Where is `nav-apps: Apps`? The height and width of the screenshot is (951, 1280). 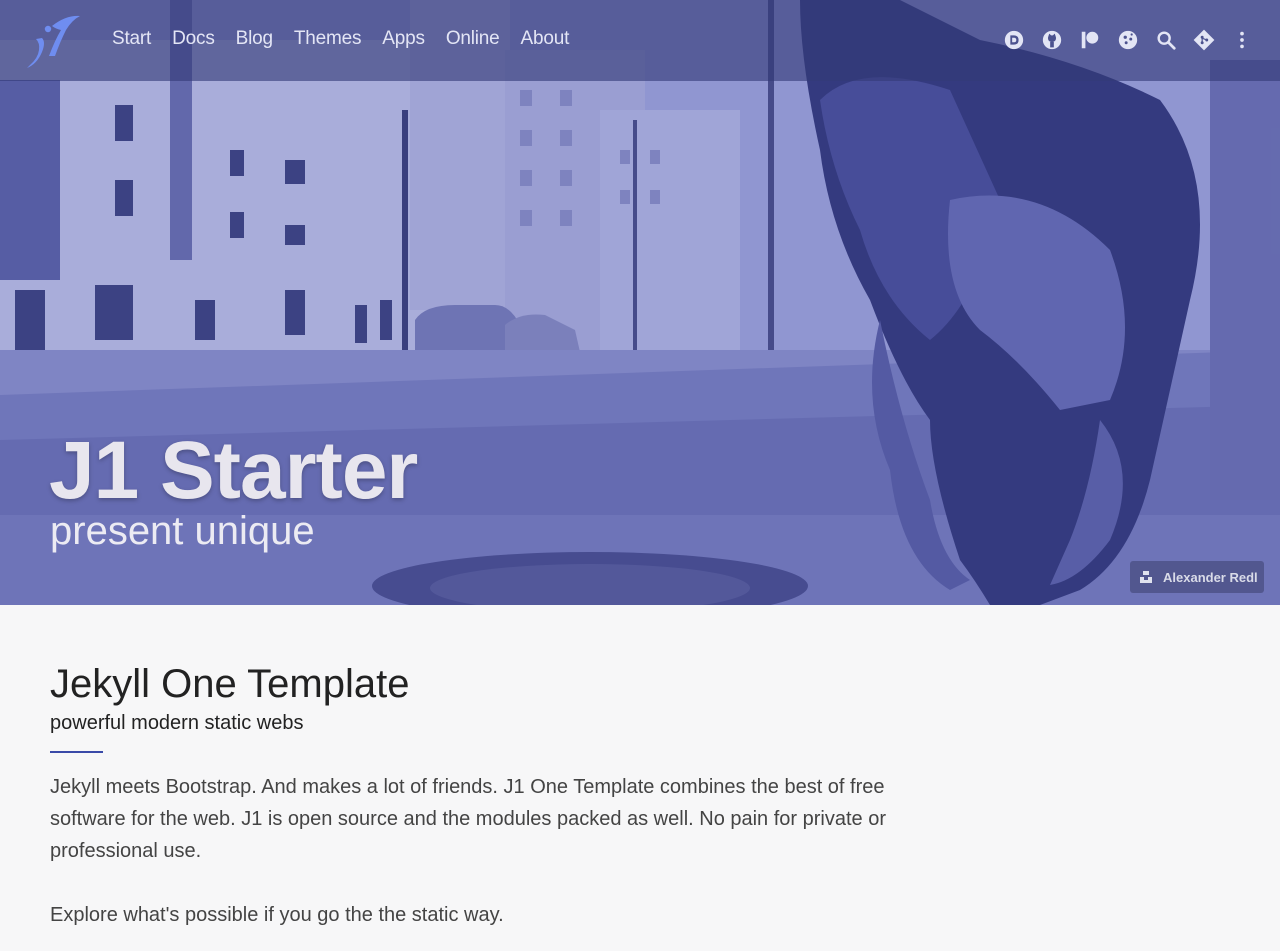 nav-apps: Apps is located at coordinates (403, 39).